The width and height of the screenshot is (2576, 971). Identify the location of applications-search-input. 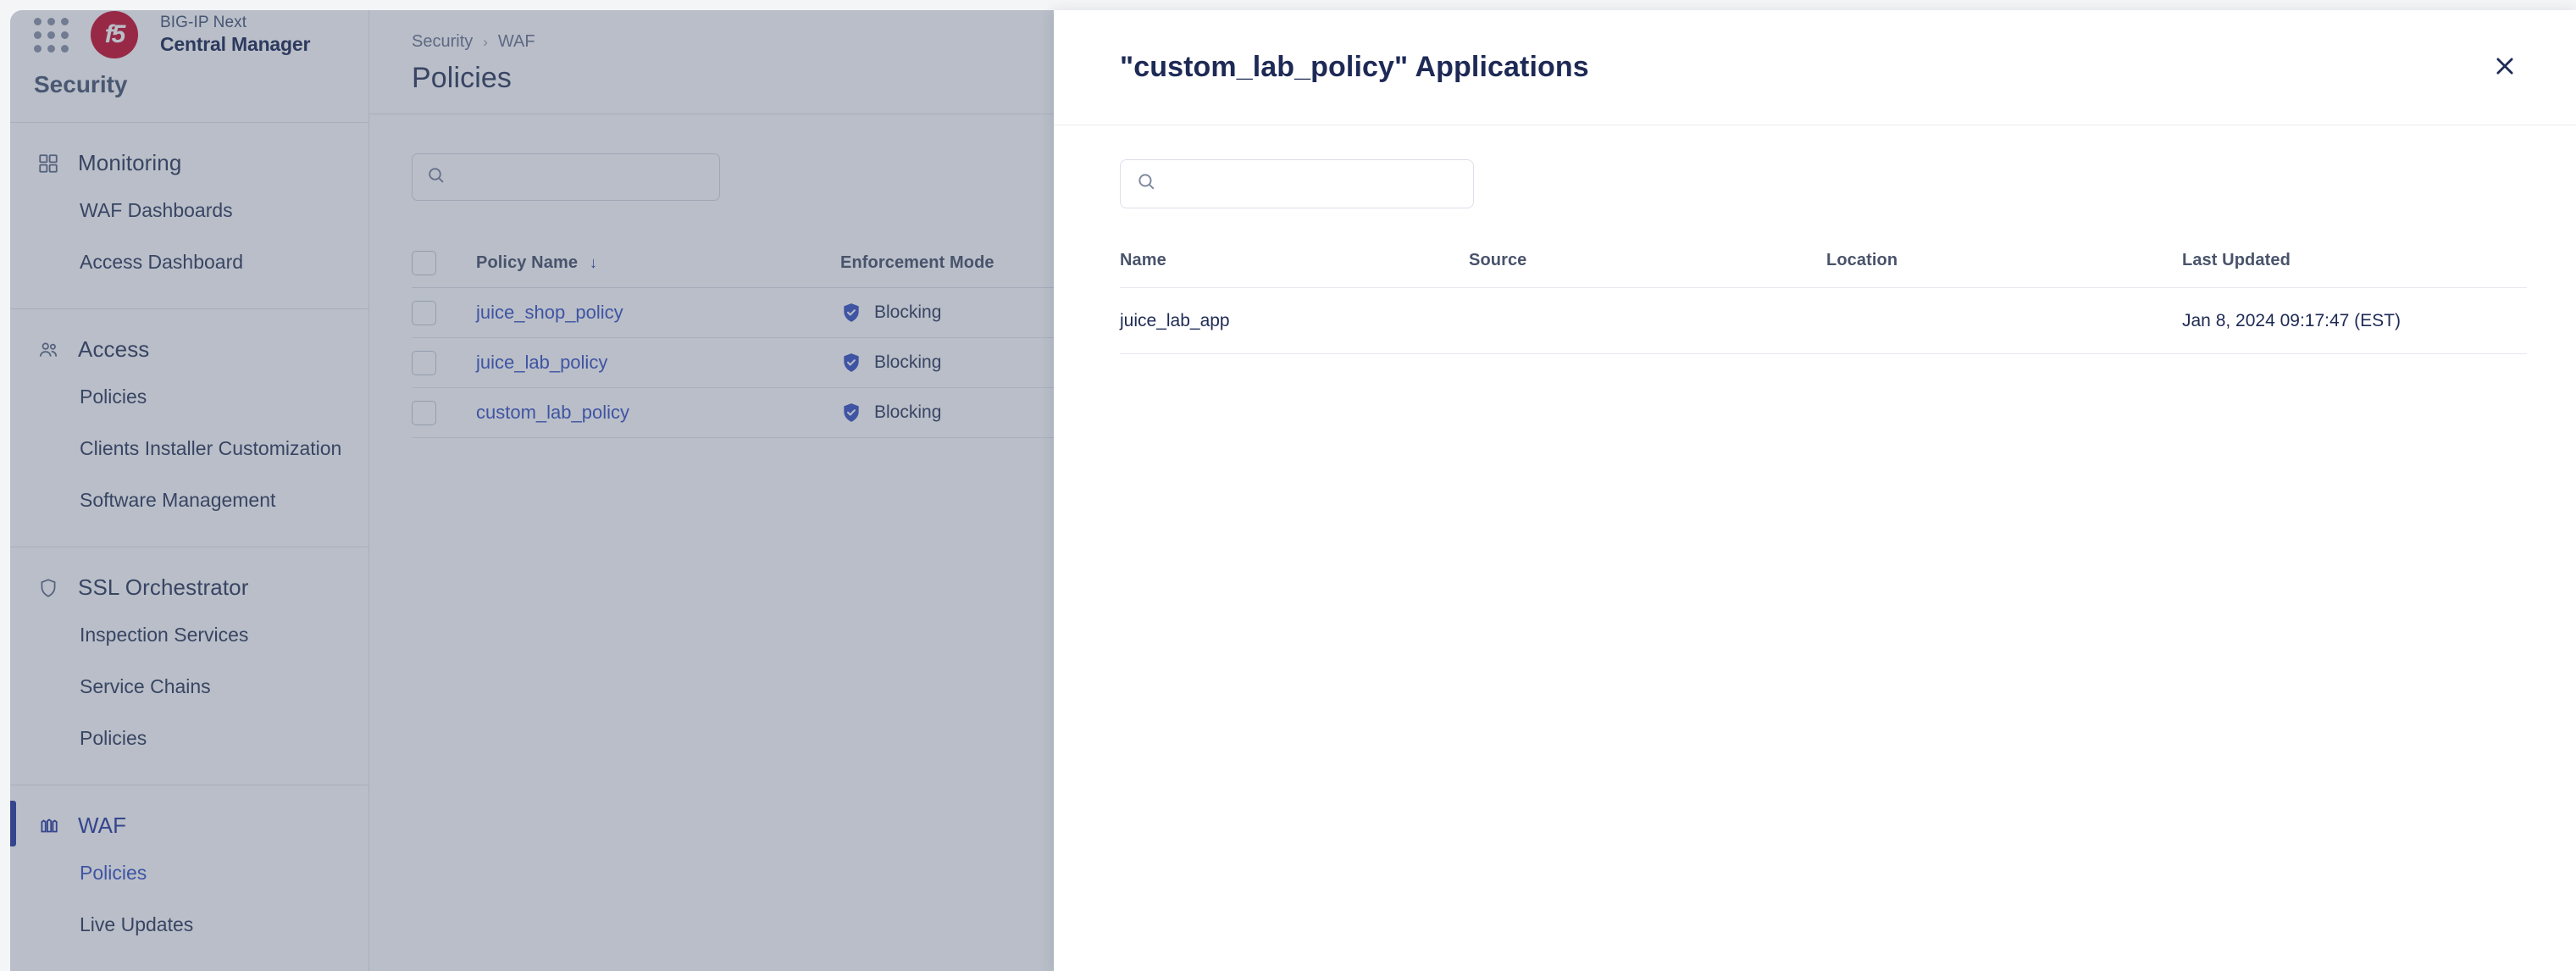
(1312, 184).